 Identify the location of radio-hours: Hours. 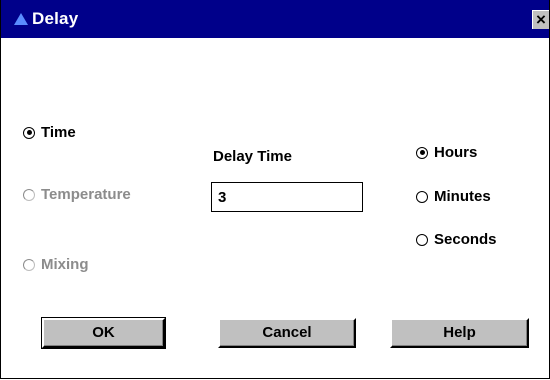
(446, 152).